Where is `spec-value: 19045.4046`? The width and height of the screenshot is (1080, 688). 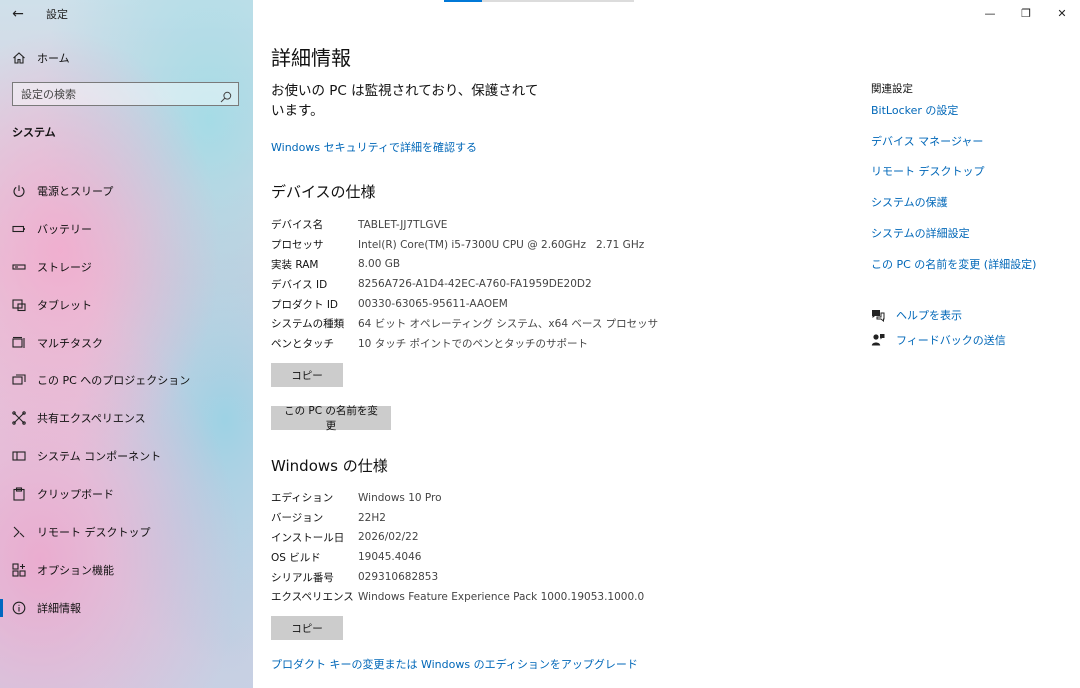
spec-value: 19045.4046 is located at coordinates (390, 557).